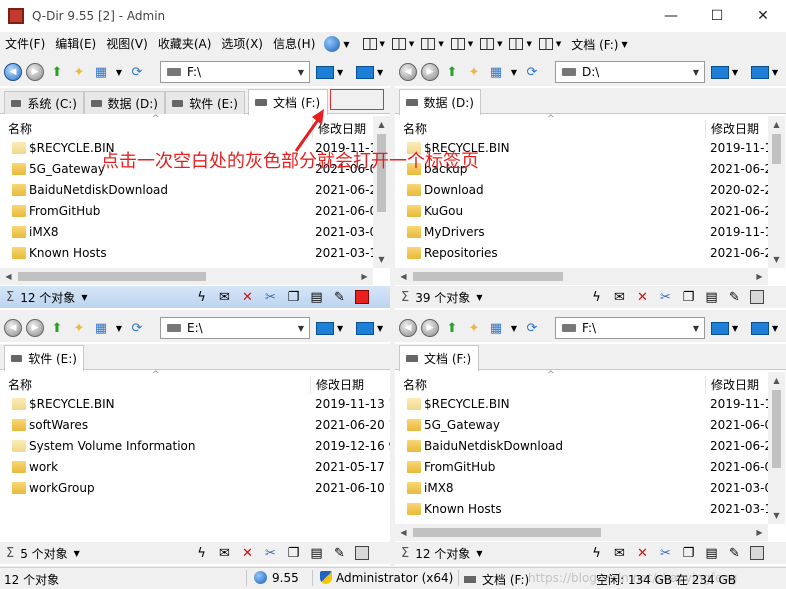 The width and height of the screenshot is (786, 589). I want to click on menu-view: 视图(V), so click(127, 44).